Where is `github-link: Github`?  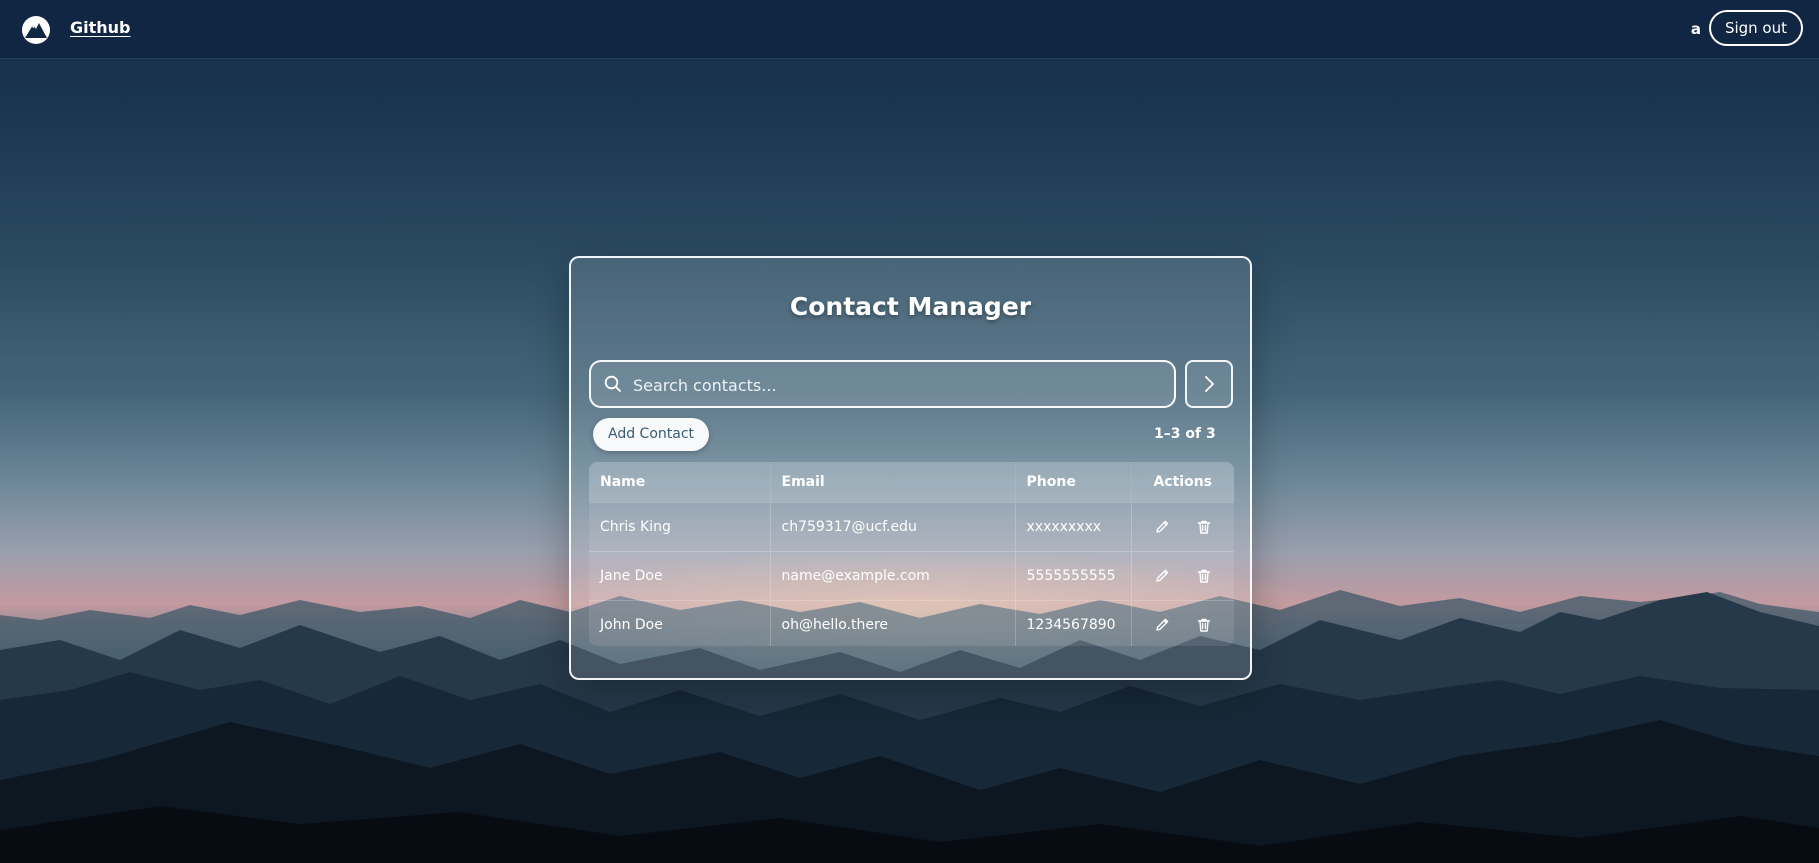
github-link: Github is located at coordinates (100, 27).